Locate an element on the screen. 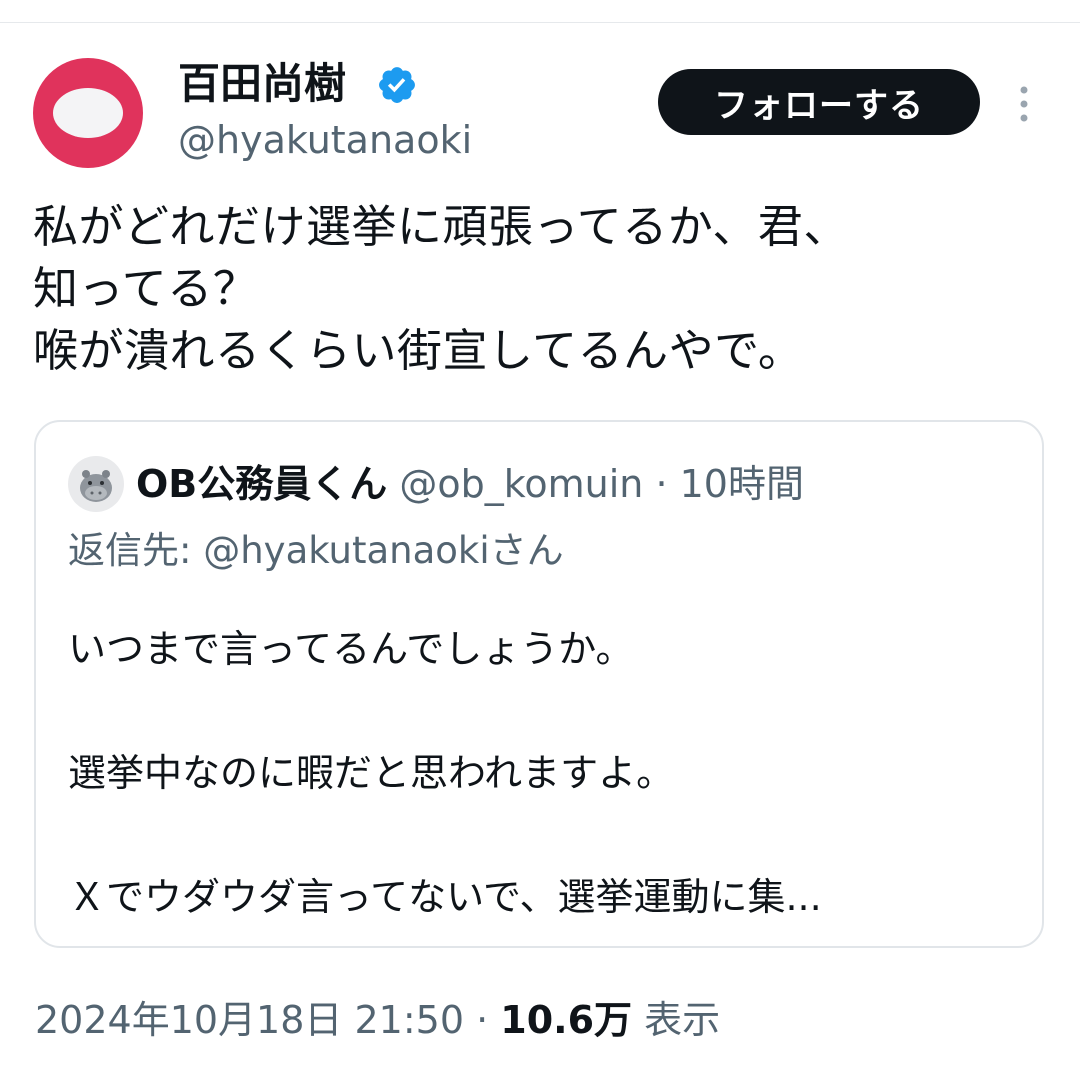 The width and height of the screenshot is (1080, 1068). quote-meta: @ob_komuin · 10時間 is located at coordinates (595, 484).